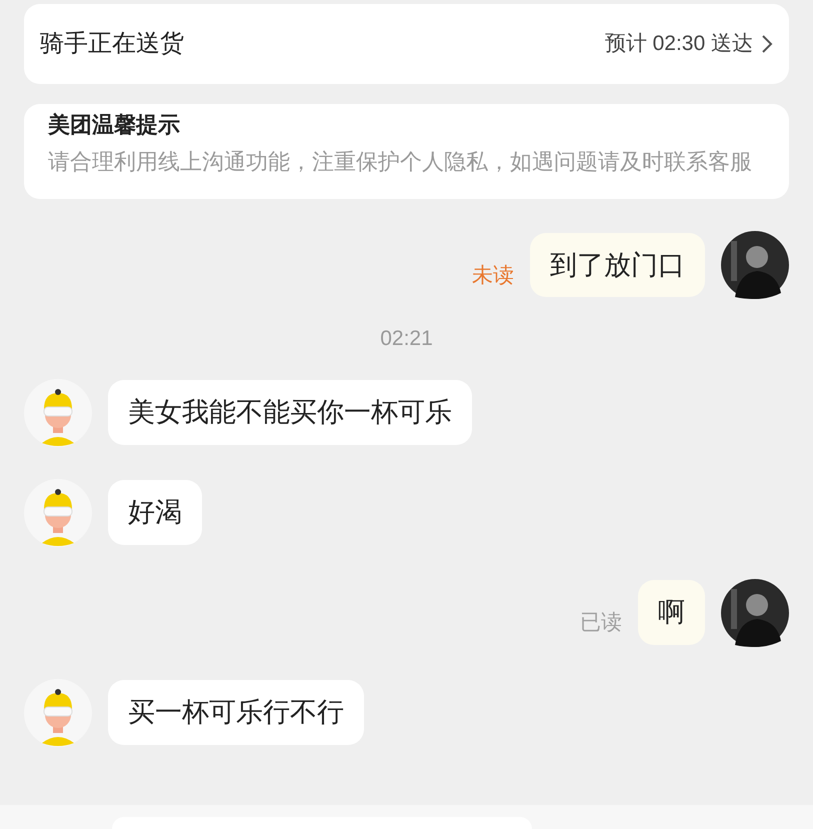 The image size is (813, 829). What do you see at coordinates (114, 125) in the screenshot?
I see `notice-title: 美团温馨提示` at bounding box center [114, 125].